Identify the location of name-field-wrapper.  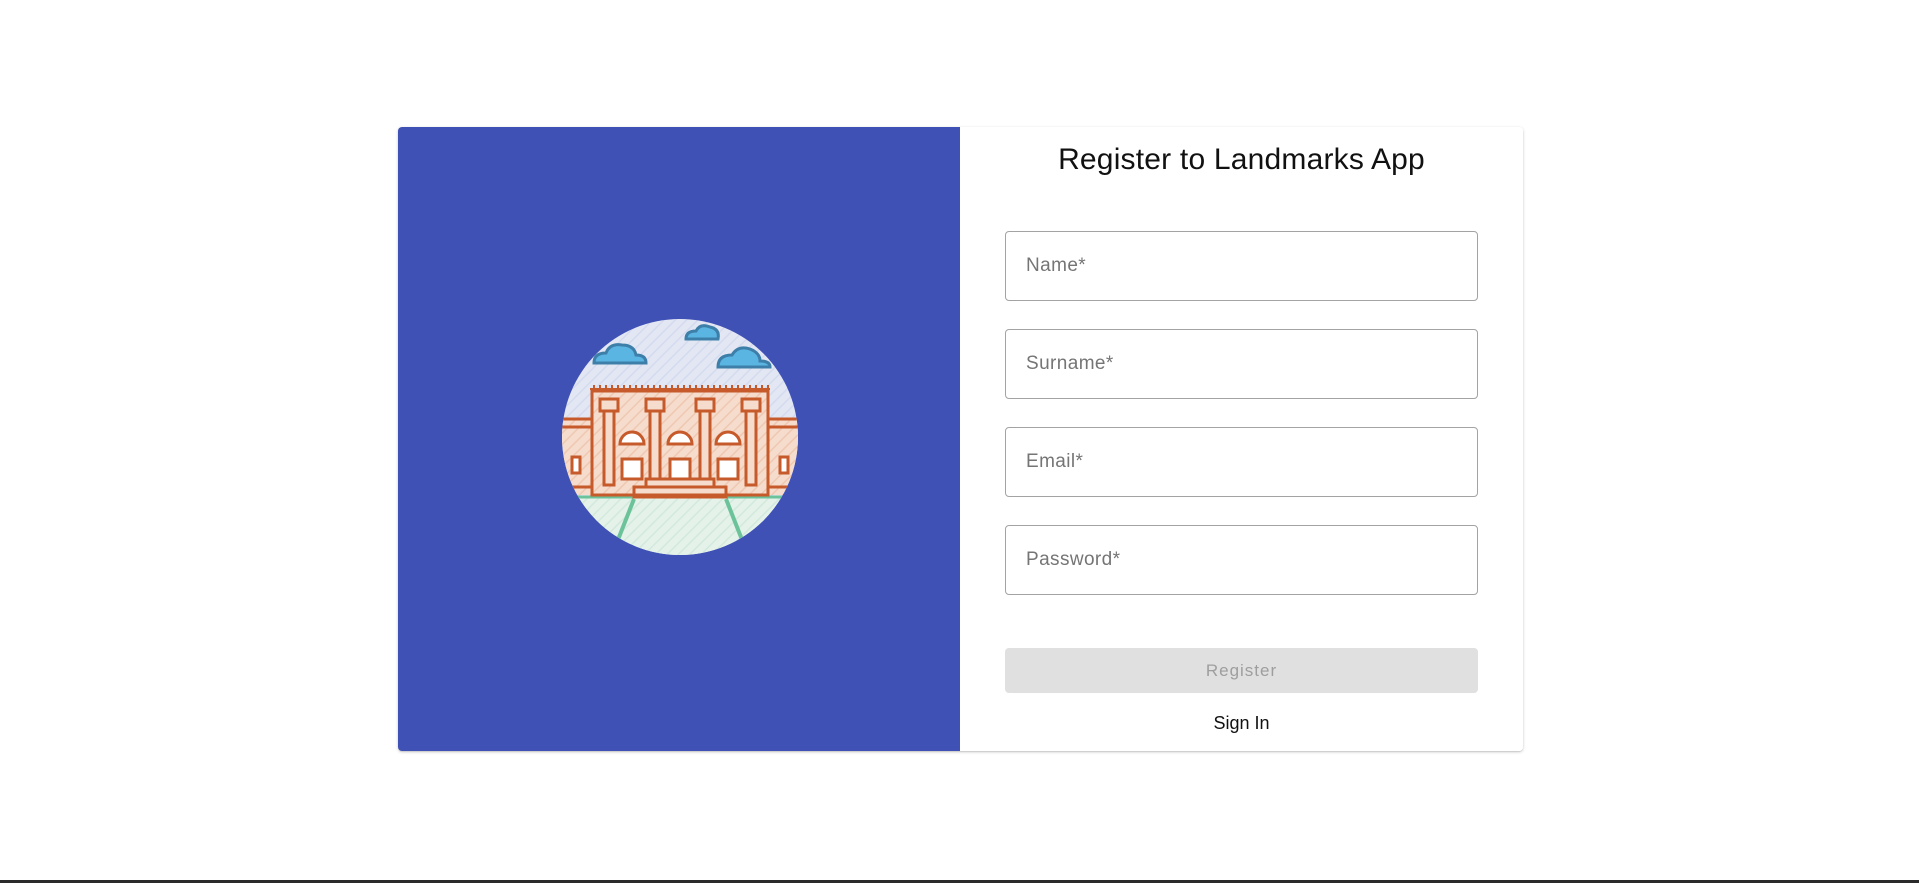
(1241, 266).